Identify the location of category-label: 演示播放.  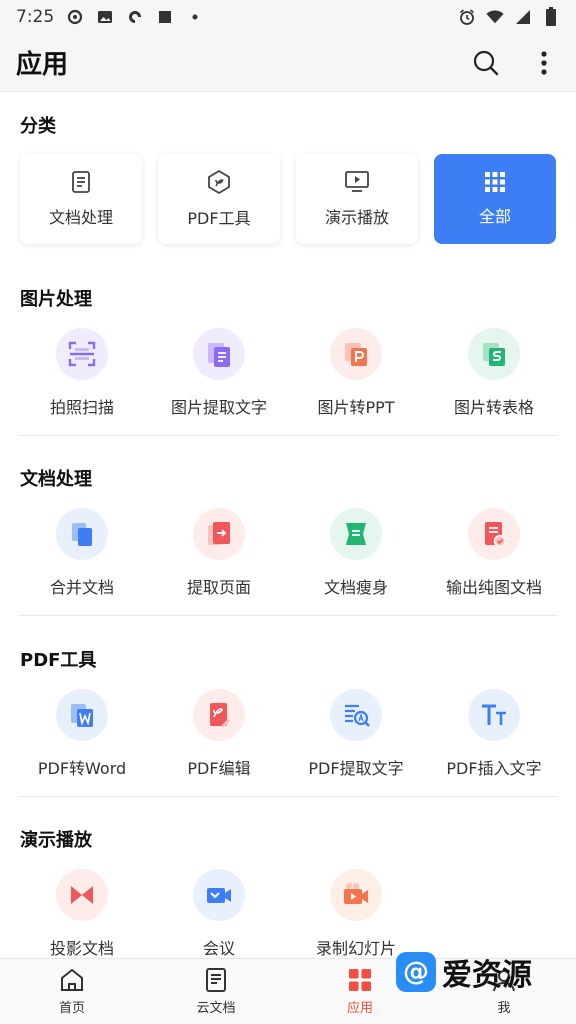
(356, 217).